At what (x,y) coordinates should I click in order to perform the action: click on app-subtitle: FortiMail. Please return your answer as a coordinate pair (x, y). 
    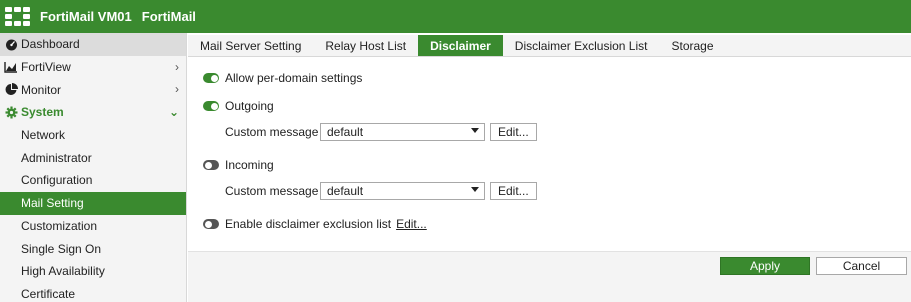
    Looking at the image, I should click on (168, 16).